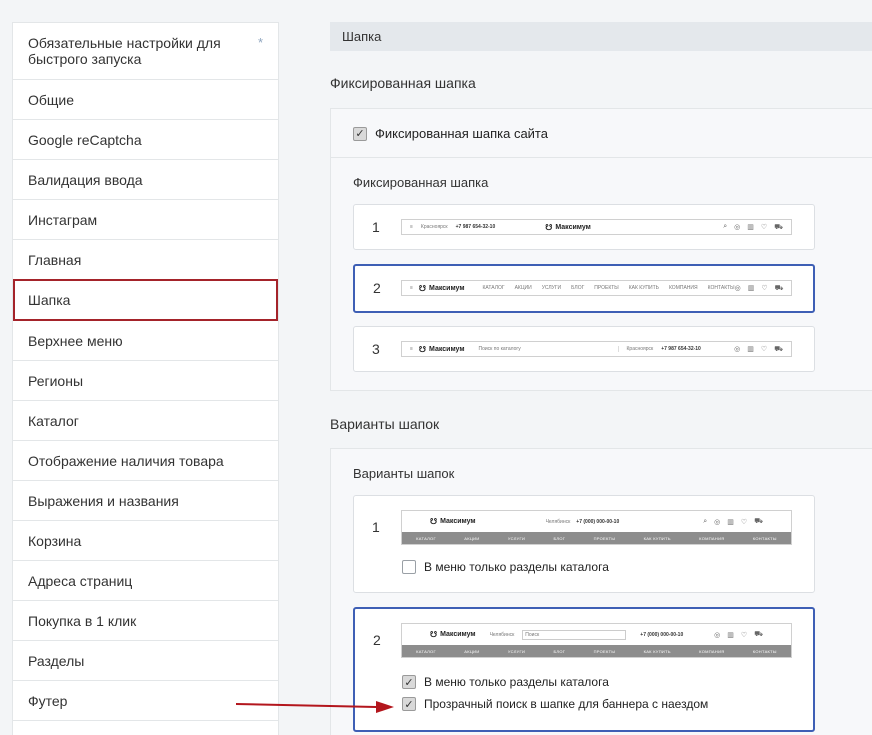  Describe the element at coordinates (63, 219) in the screenshot. I see `sidebar-item-label: Инстаграм` at that location.